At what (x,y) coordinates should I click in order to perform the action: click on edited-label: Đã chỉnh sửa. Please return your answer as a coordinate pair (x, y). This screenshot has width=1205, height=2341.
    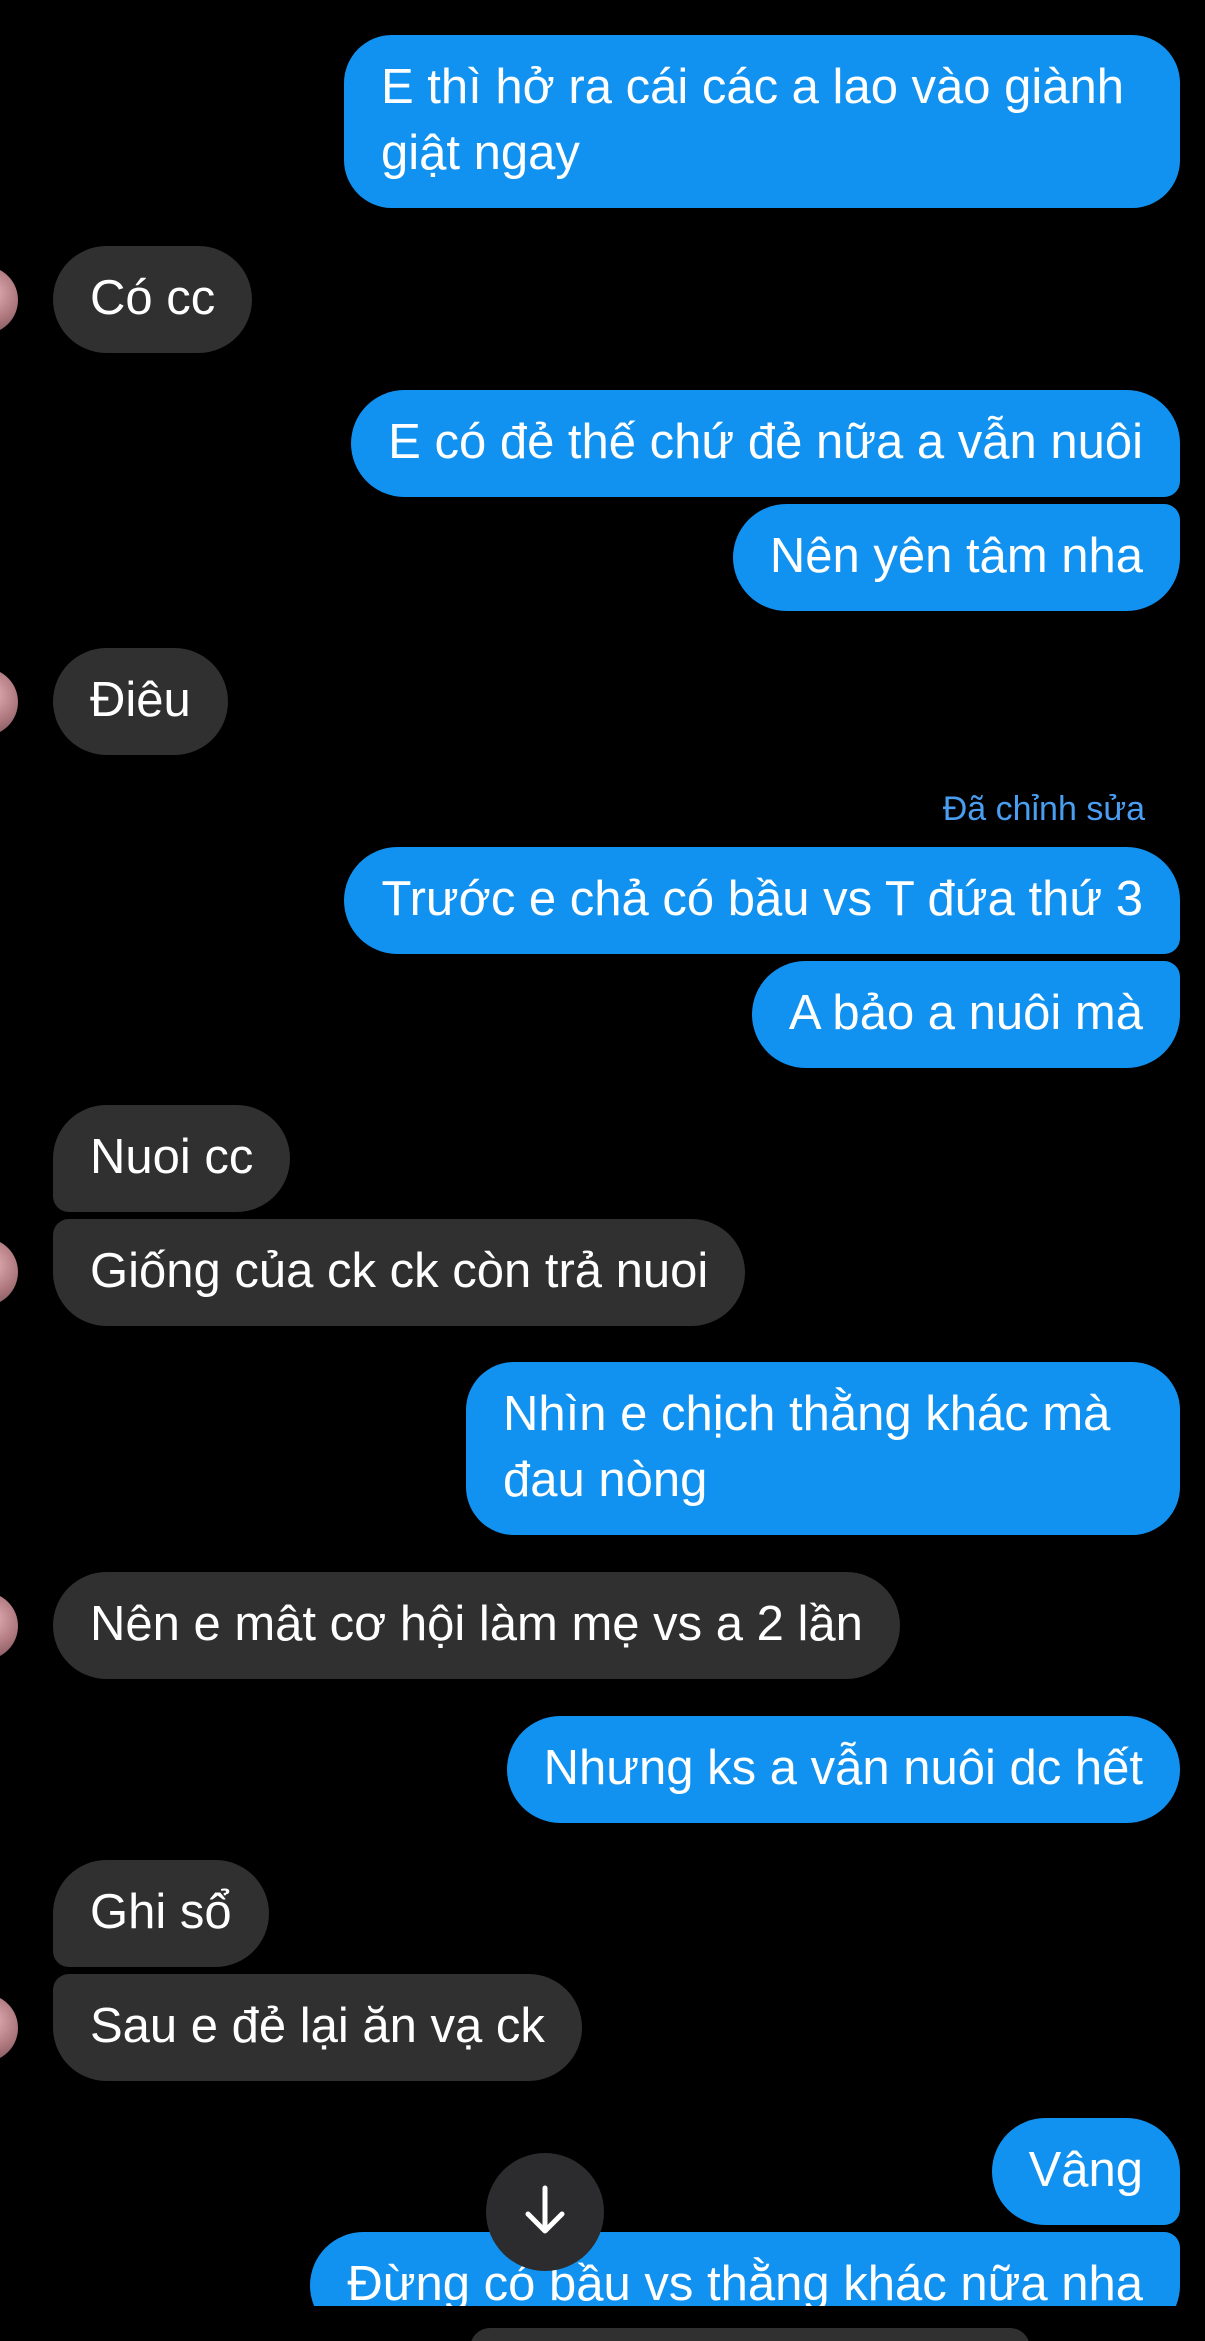
    Looking at the image, I should click on (1043, 809).